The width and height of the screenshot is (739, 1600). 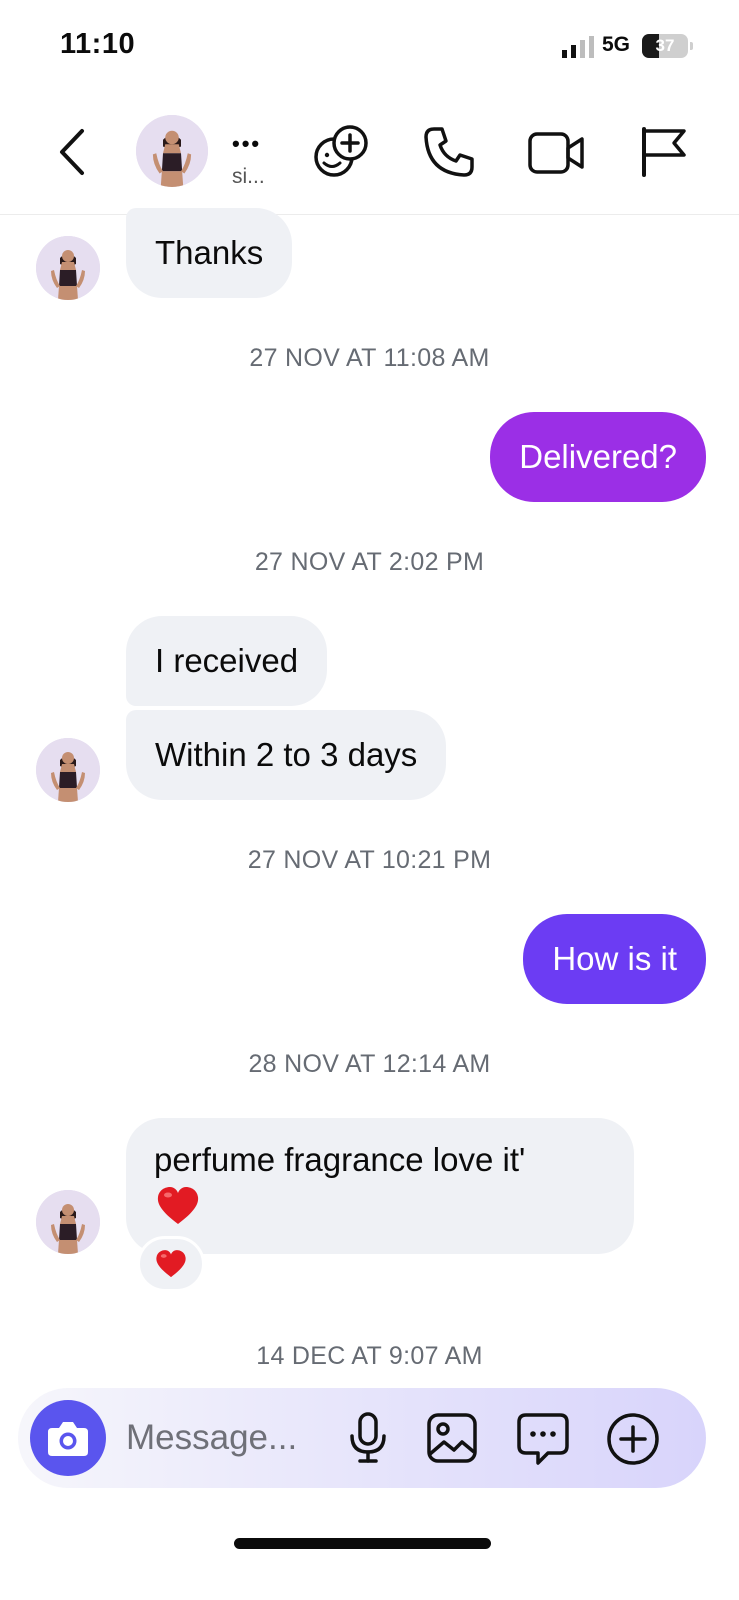 What do you see at coordinates (616, 44) in the screenshot?
I see `network-label: 5G` at bounding box center [616, 44].